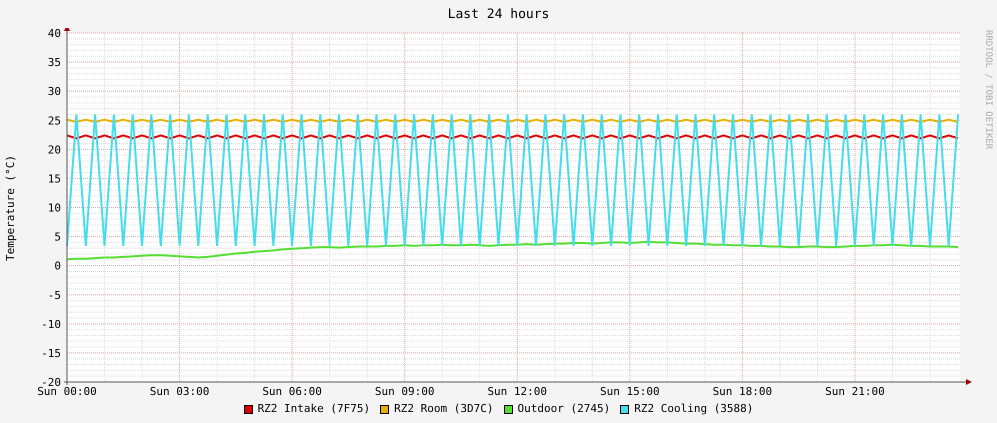 Image resolution: width=997 pixels, height=423 pixels. I want to click on tick-label: Sun 03:00, so click(180, 391).